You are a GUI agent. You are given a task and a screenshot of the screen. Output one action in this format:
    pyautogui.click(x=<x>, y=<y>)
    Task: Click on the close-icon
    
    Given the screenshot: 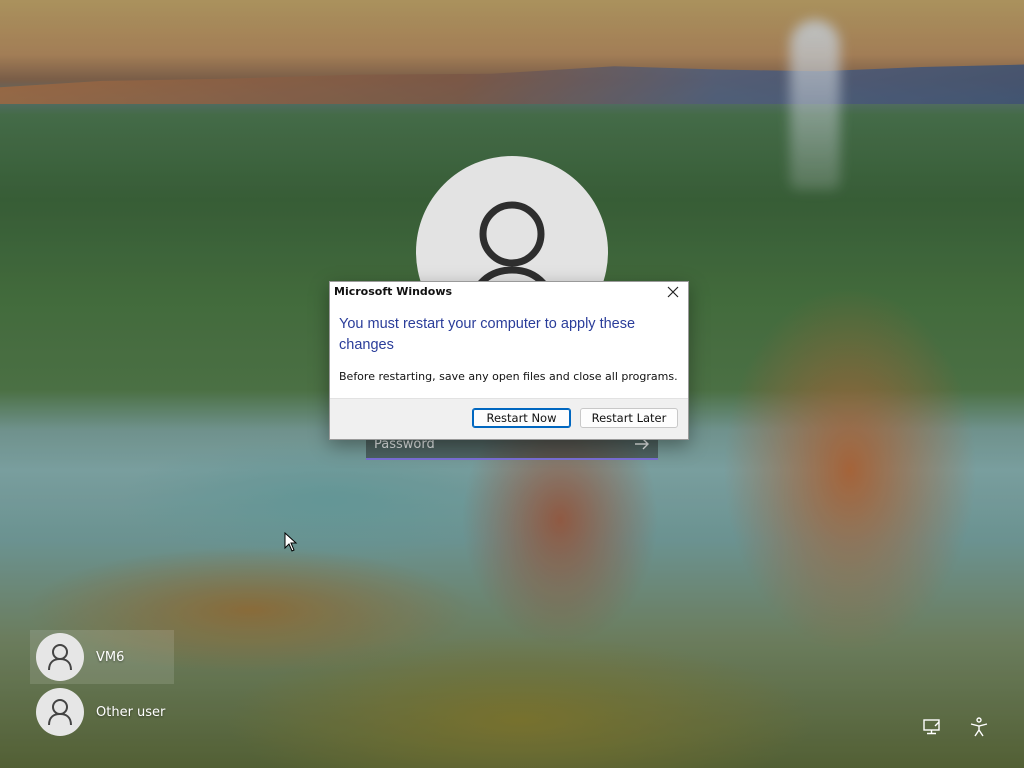 What is the action you would take?
    pyautogui.click(x=673, y=292)
    